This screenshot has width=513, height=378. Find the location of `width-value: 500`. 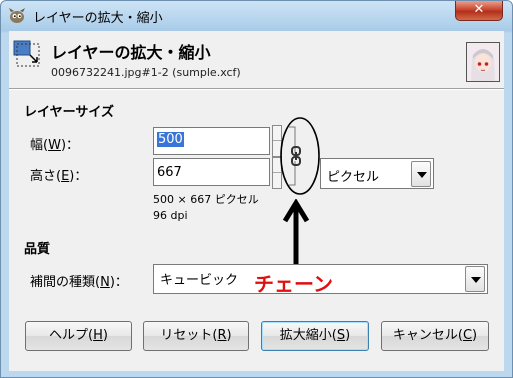

width-value: 500 is located at coordinates (170, 139).